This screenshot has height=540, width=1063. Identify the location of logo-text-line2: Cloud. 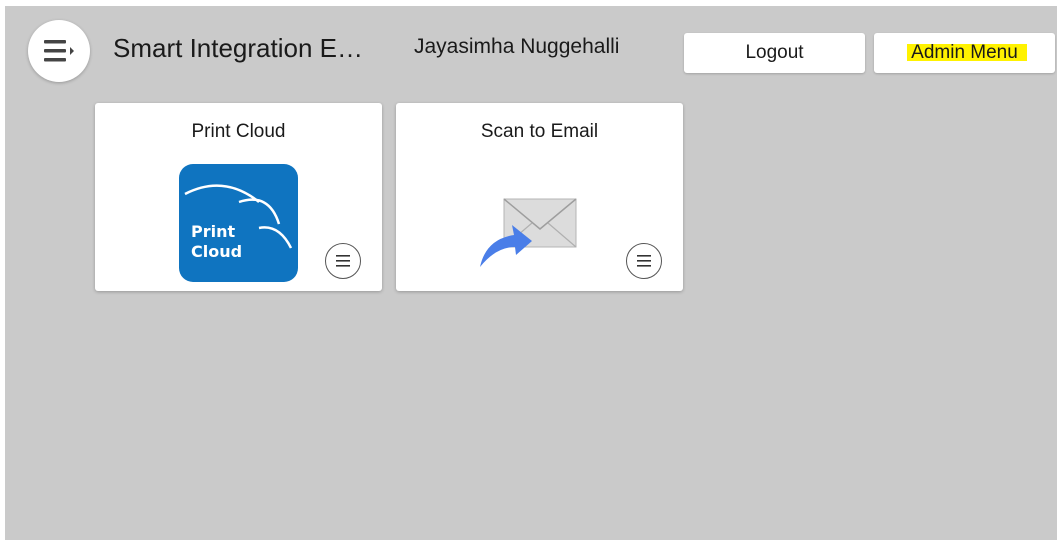
(217, 251).